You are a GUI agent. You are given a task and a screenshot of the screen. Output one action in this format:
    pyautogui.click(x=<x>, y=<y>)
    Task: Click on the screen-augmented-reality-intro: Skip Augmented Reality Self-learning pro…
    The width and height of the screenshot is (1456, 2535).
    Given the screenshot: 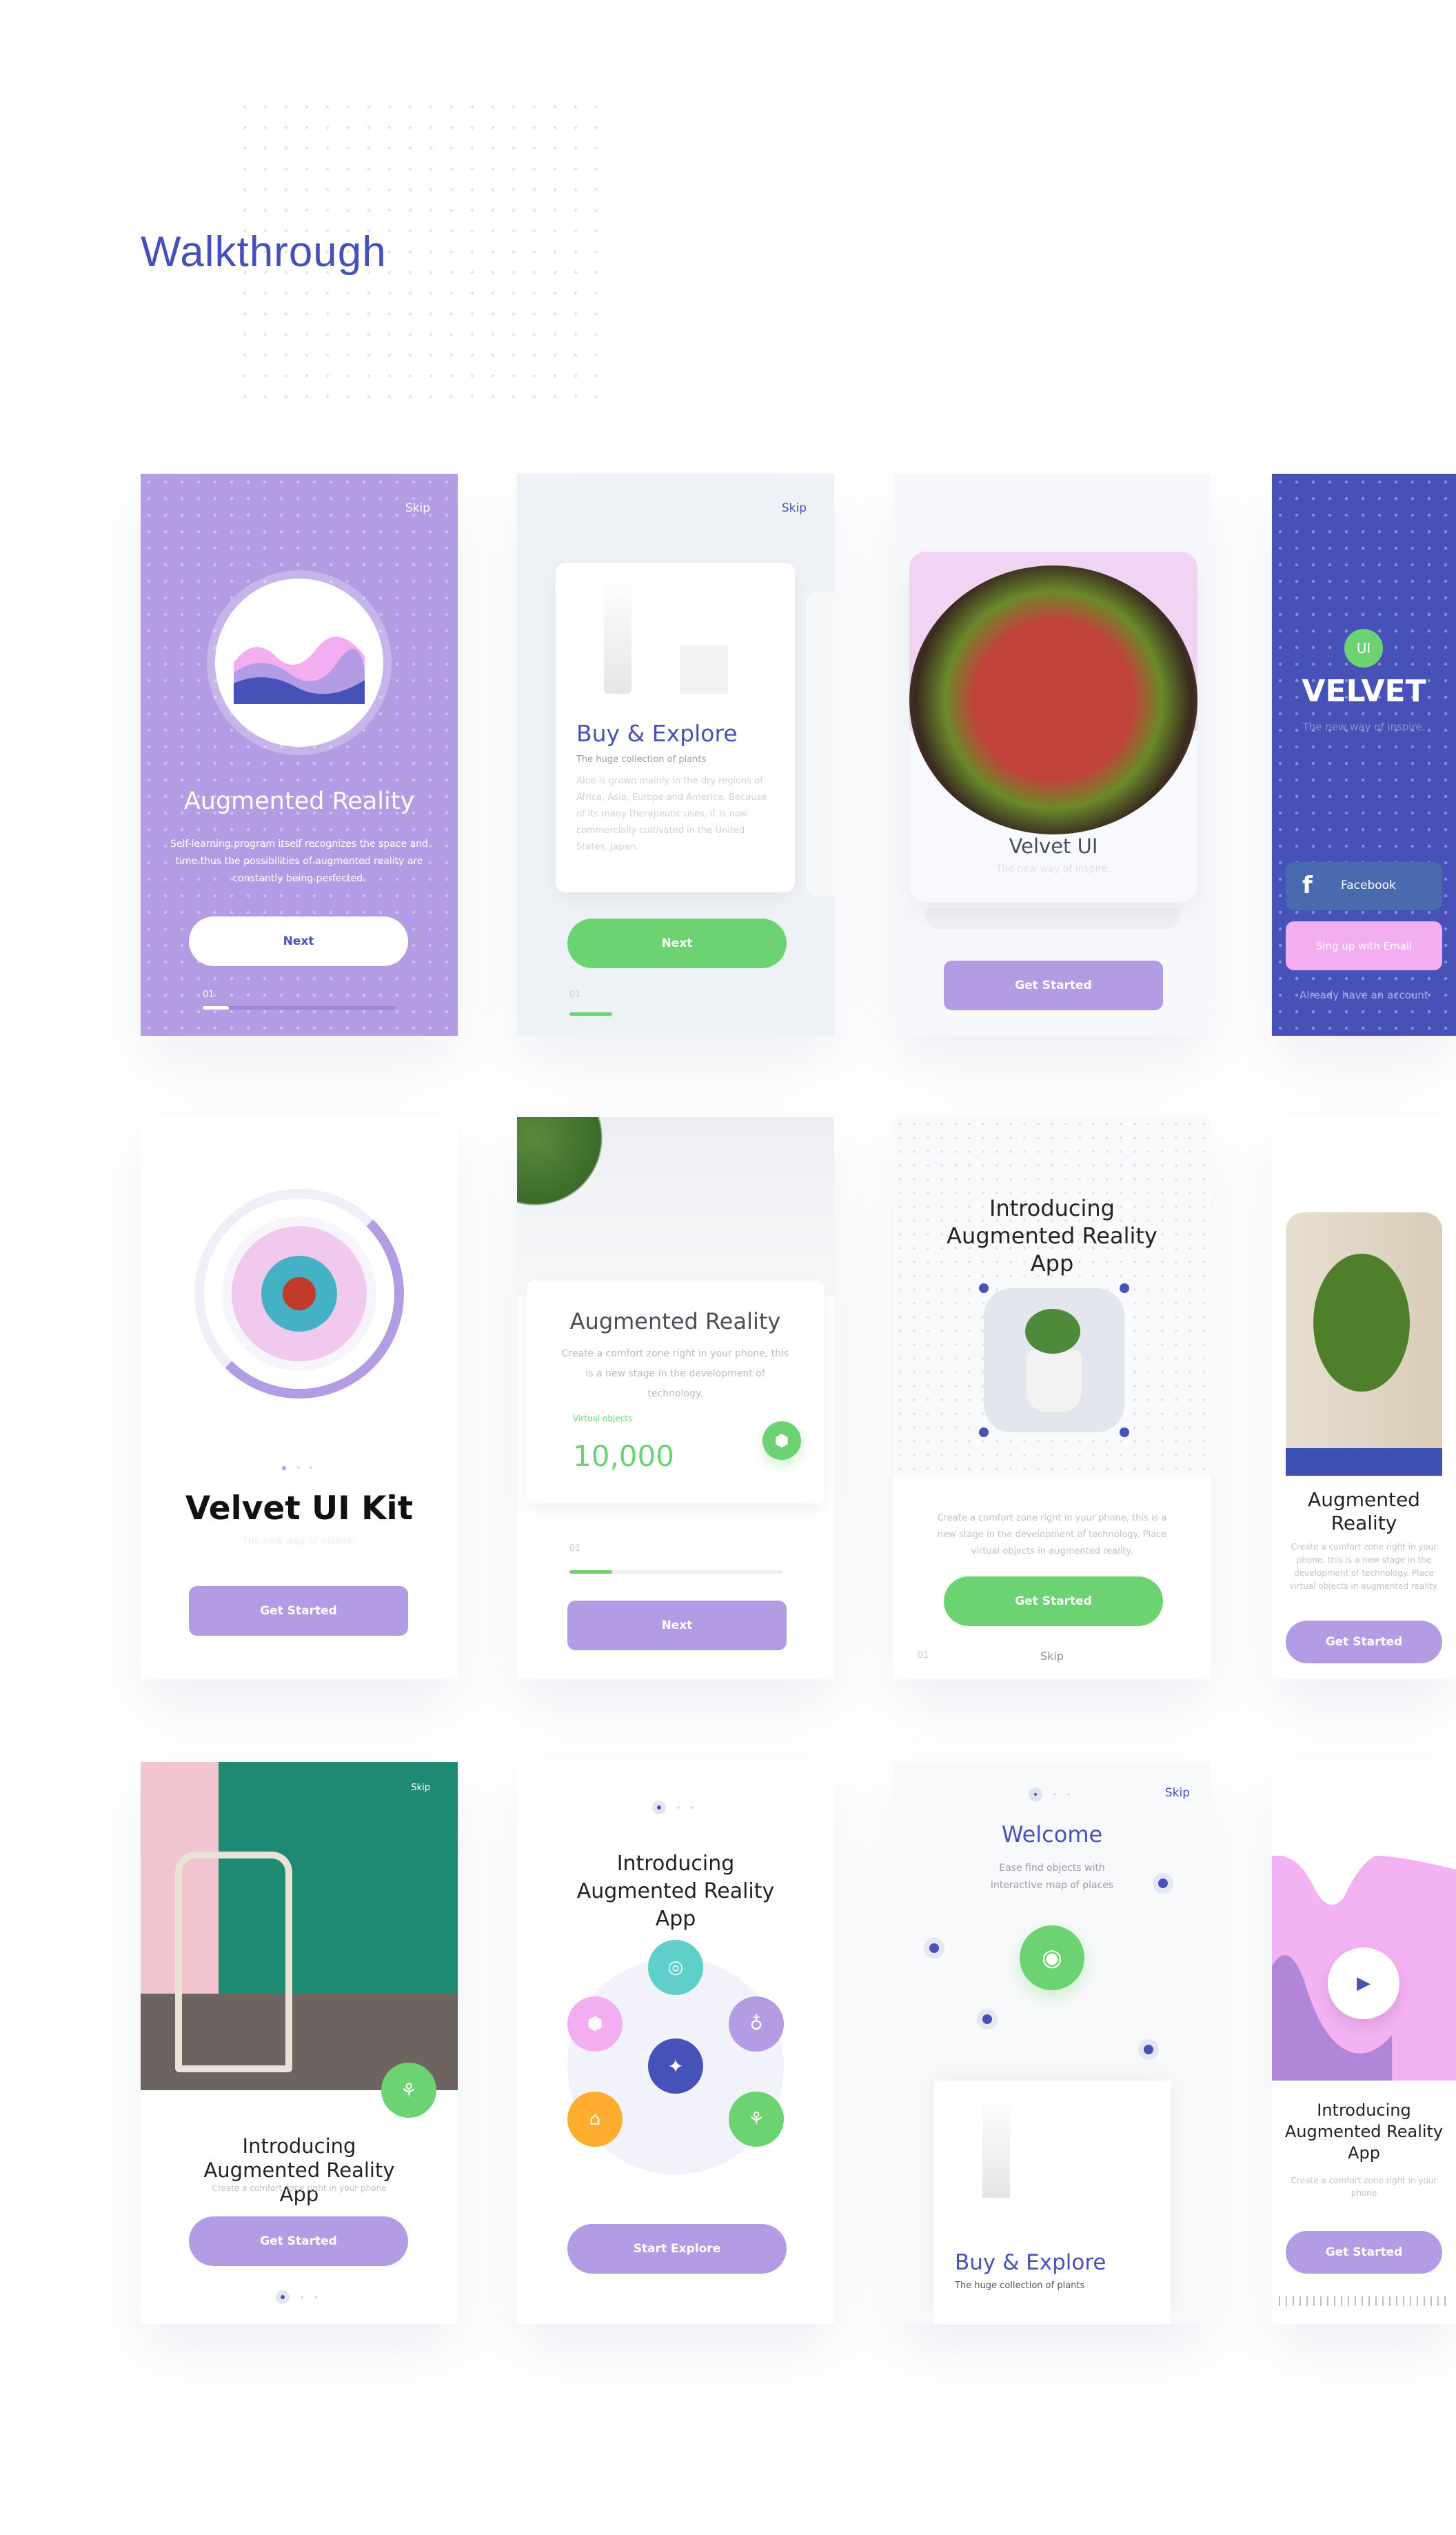 What is the action you would take?
    pyautogui.click(x=299, y=755)
    